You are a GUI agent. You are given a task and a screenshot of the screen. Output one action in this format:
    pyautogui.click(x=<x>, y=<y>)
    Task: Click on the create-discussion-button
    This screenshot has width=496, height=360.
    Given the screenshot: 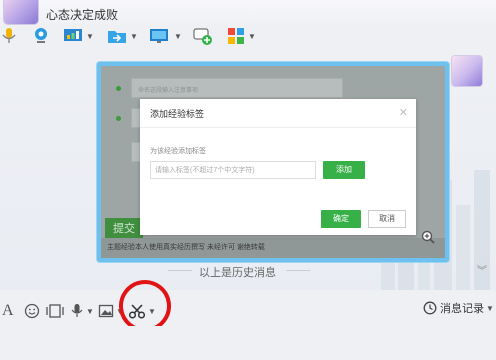 What is the action you would take?
    pyautogui.click(x=203, y=36)
    